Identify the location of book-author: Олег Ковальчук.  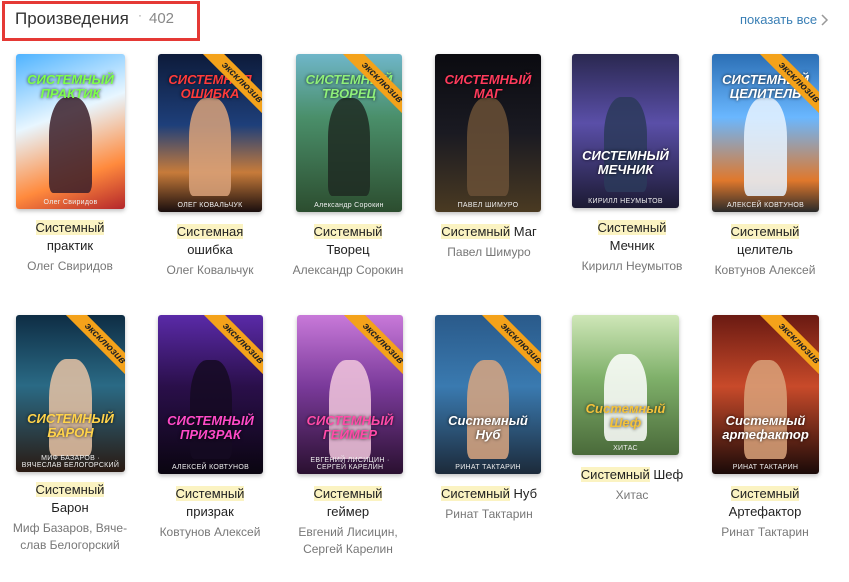
(210, 270).